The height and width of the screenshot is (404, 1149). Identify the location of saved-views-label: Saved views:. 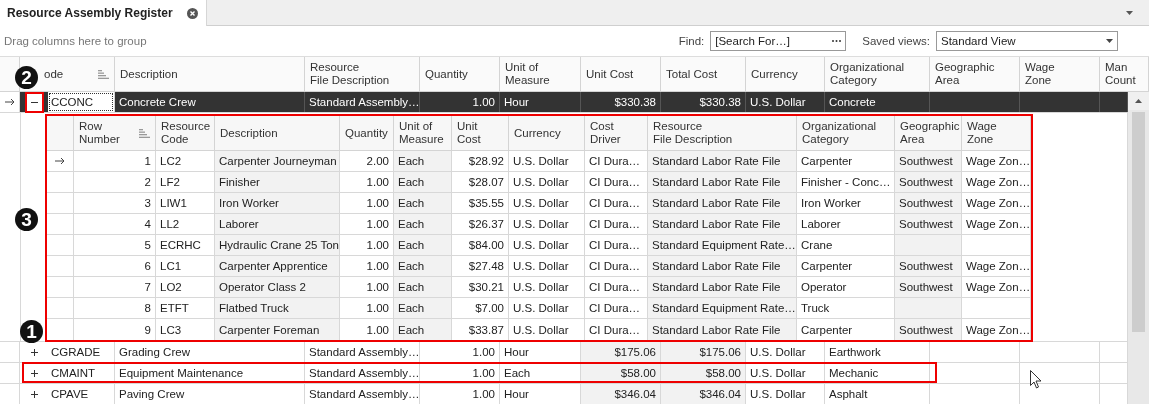
(896, 41).